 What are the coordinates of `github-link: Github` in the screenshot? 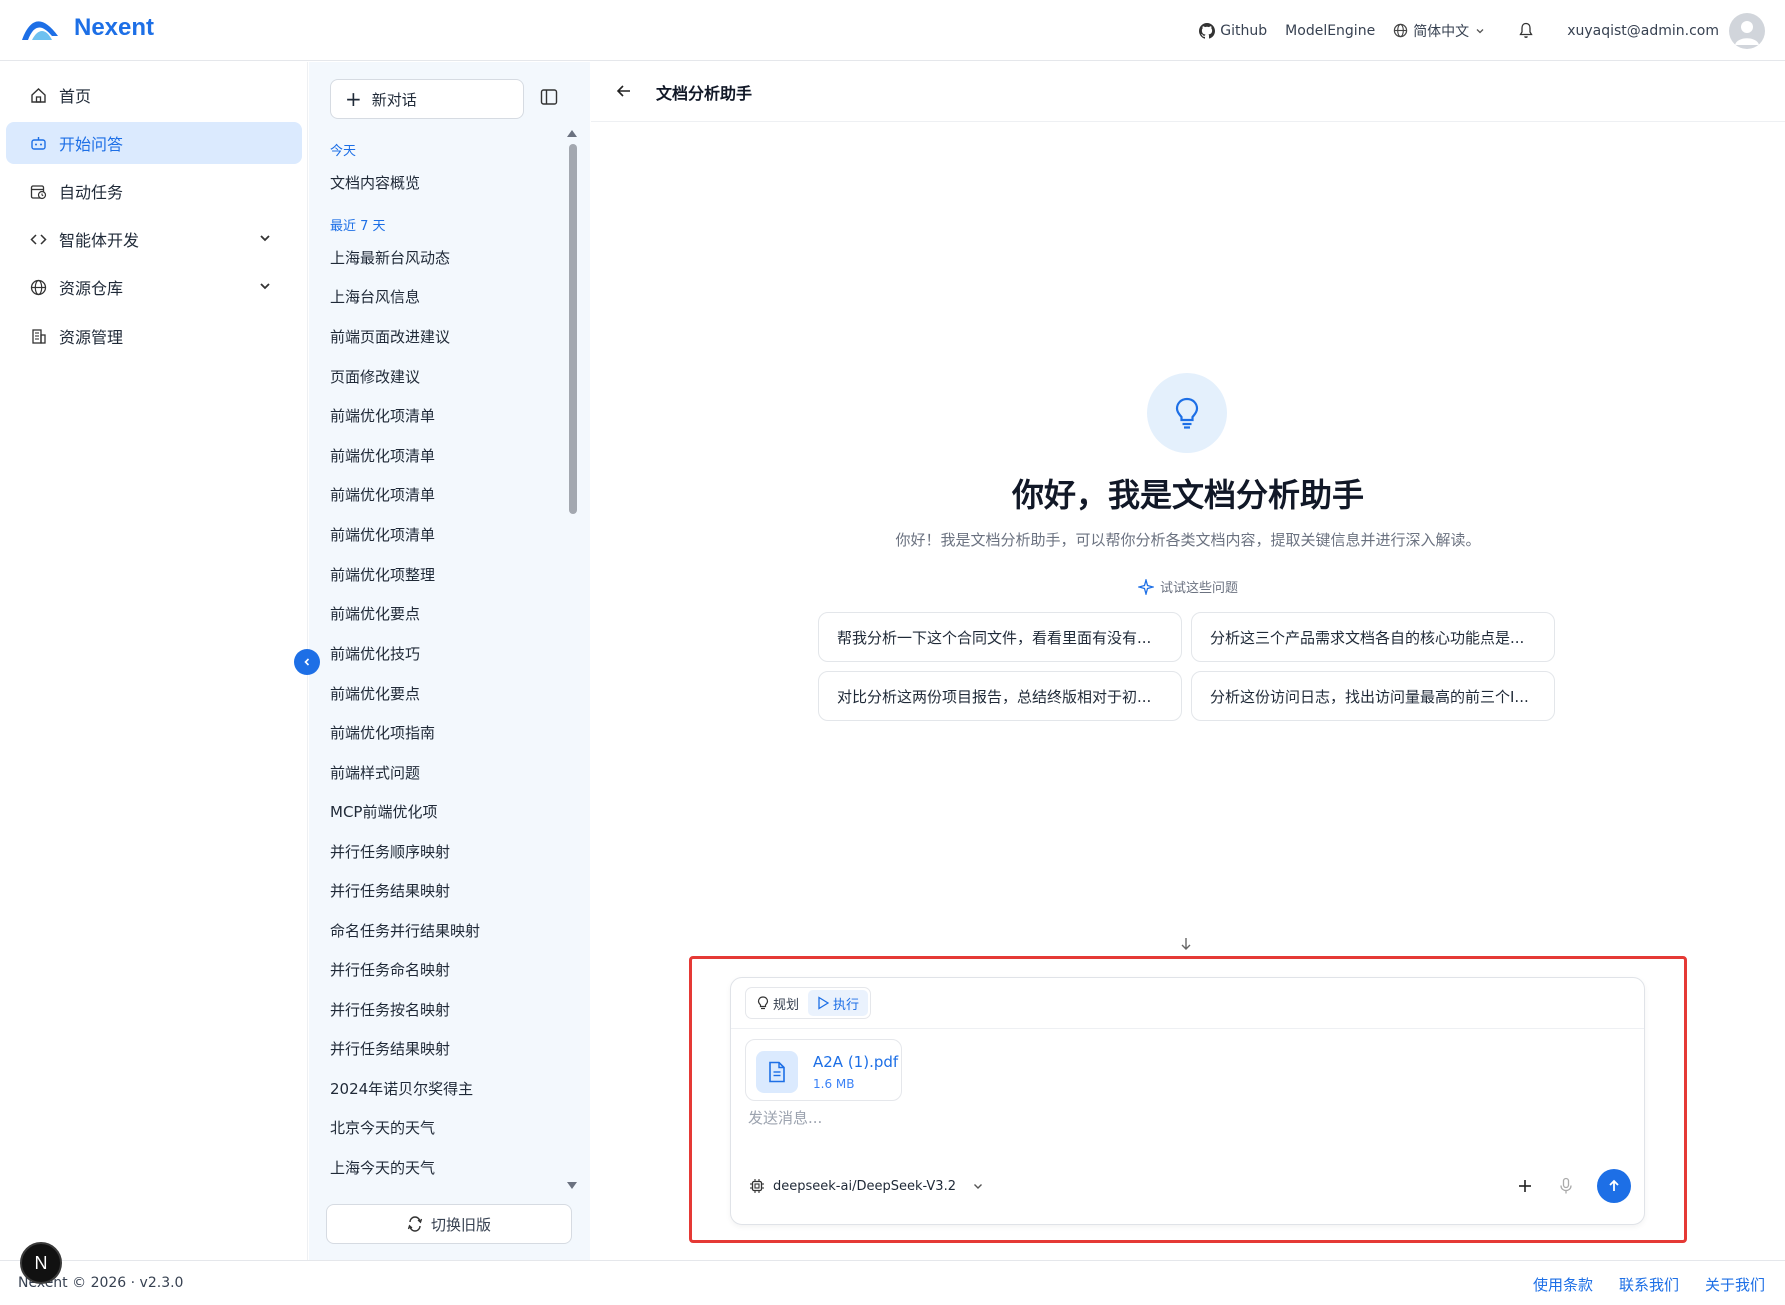 It's located at (1233, 30).